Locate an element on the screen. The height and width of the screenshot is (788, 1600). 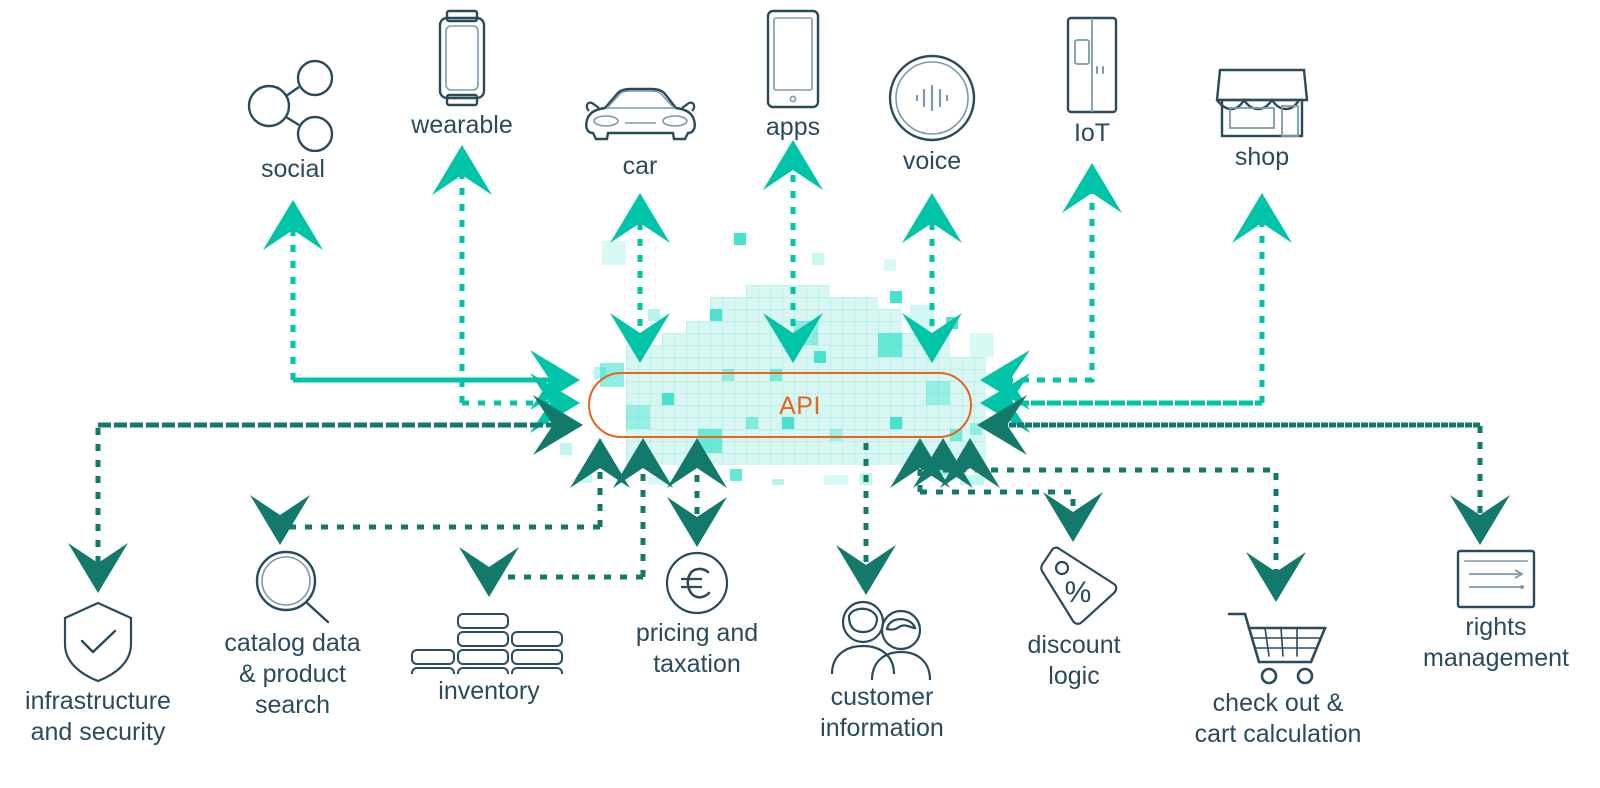
service-label-infrastructure: infrastructure and security is located at coordinates (98, 716).